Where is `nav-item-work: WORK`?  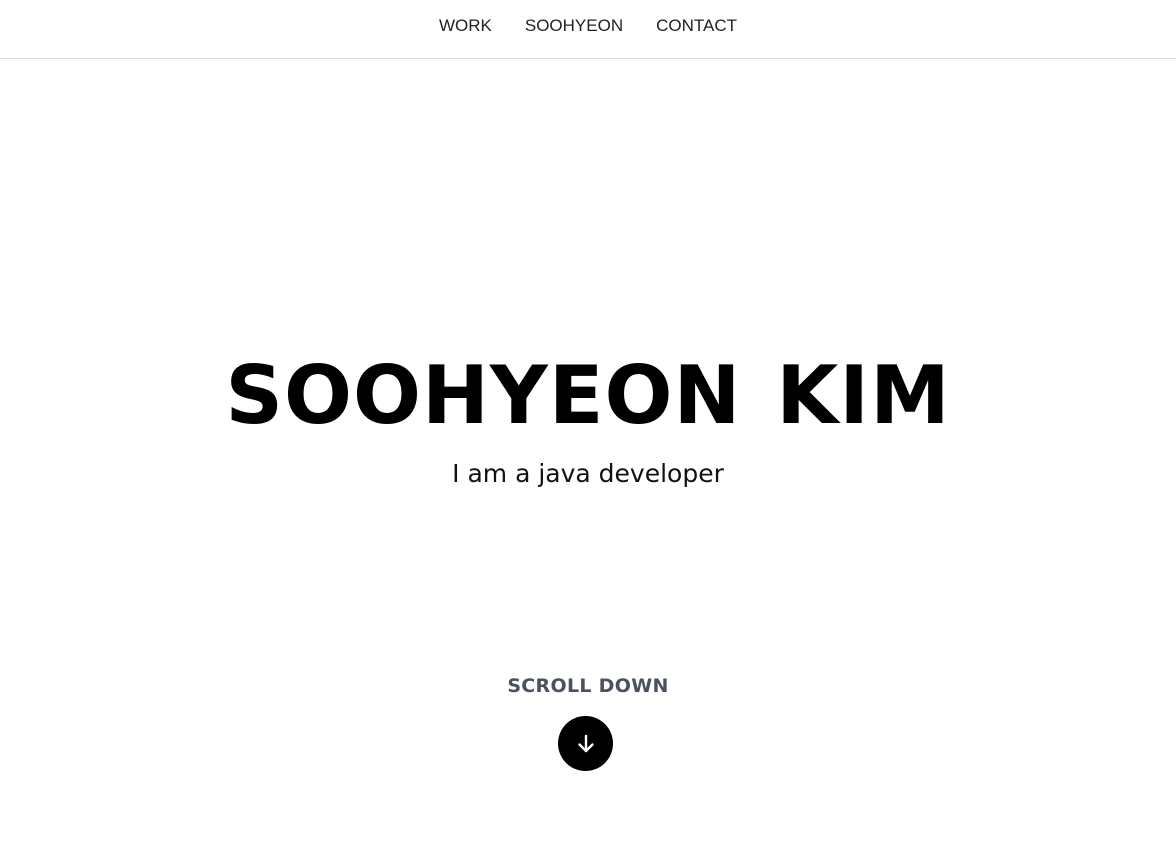
nav-item-work: WORK is located at coordinates (465, 27).